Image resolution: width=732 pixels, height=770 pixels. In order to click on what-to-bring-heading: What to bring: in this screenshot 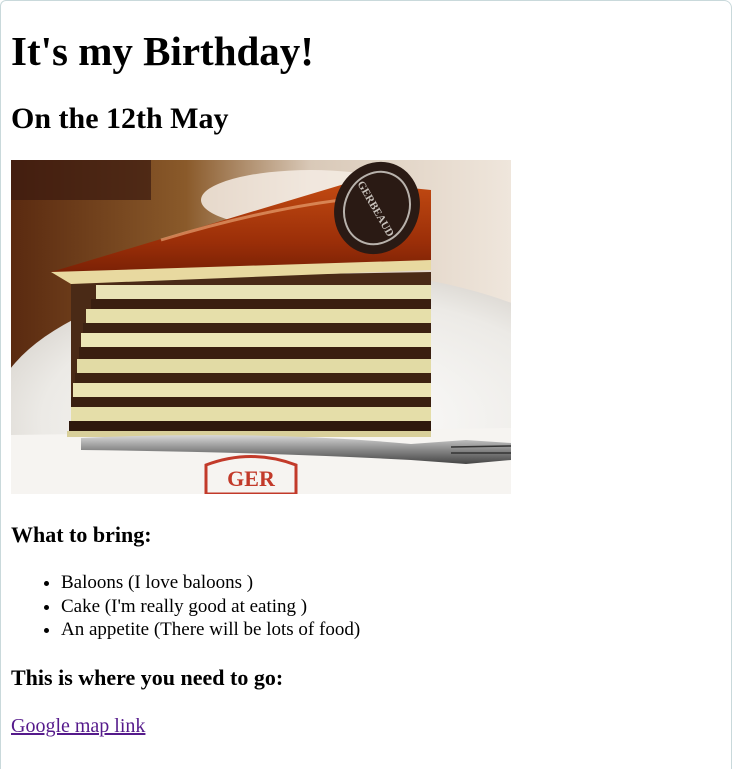, I will do `click(81, 534)`.